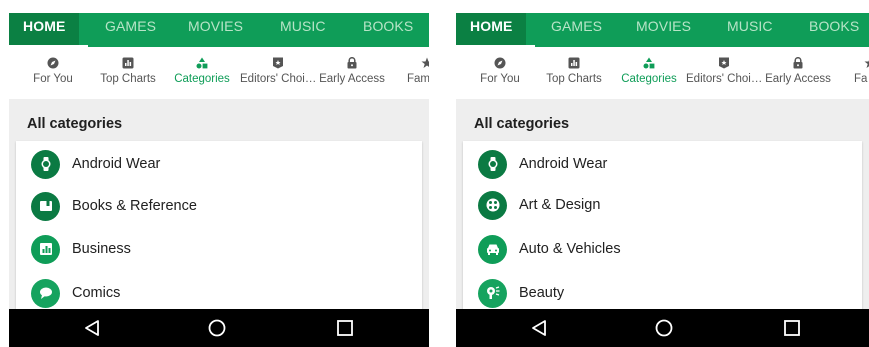 The image size is (869, 347). What do you see at coordinates (492, 205) in the screenshot?
I see `palette-icon` at bounding box center [492, 205].